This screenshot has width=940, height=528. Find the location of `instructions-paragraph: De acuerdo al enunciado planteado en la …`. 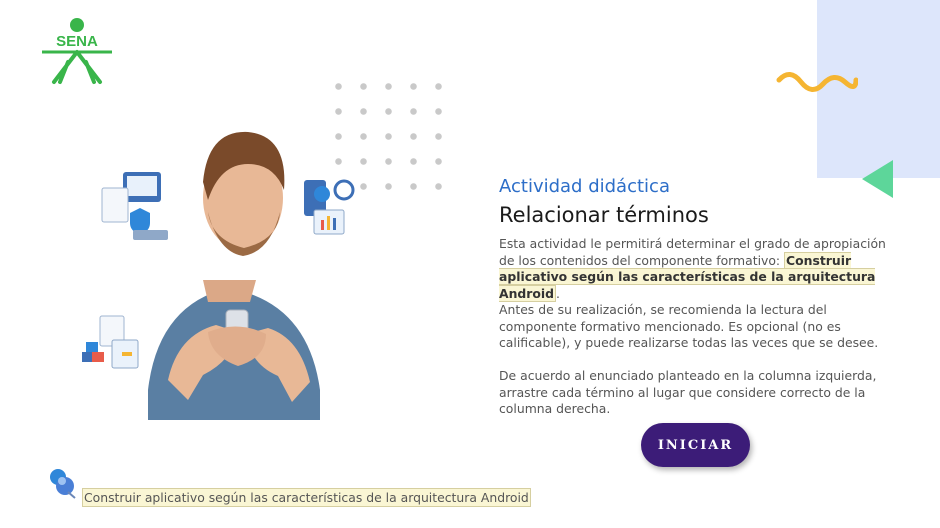

instructions-paragraph: De acuerdo al enunciado planteado en la … is located at coordinates (688, 392).